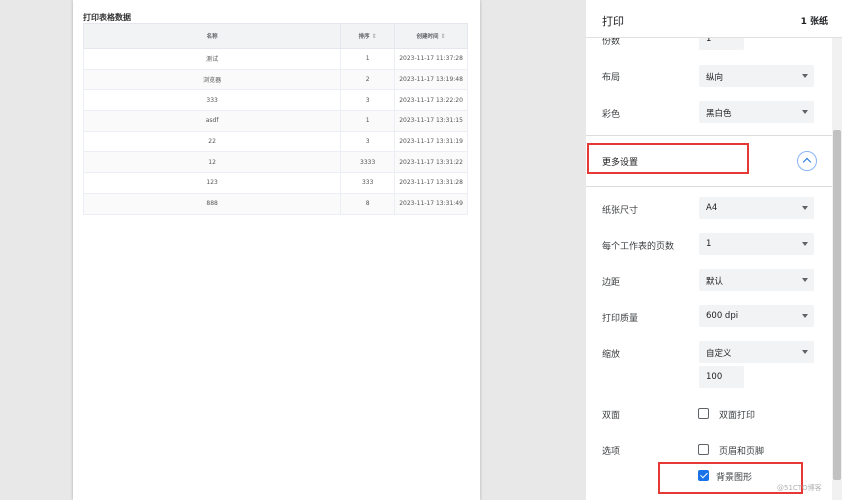 The image size is (842, 500). Describe the element at coordinates (368, 203) in the screenshot. I see `table-cell: 8` at that location.